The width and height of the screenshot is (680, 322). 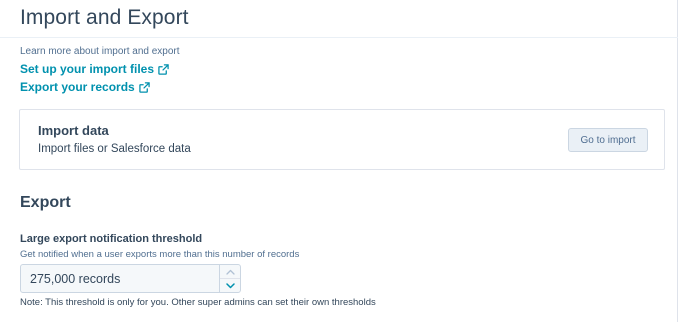 What do you see at coordinates (100, 51) in the screenshot?
I see `learn-more-text: Learn more about import and export` at bounding box center [100, 51].